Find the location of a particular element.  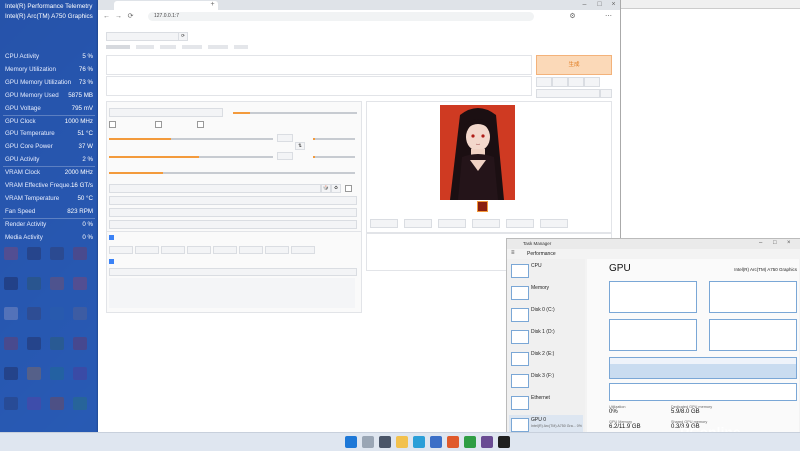

perf-tab: Disk 0 (C:) is located at coordinates (546, 316).